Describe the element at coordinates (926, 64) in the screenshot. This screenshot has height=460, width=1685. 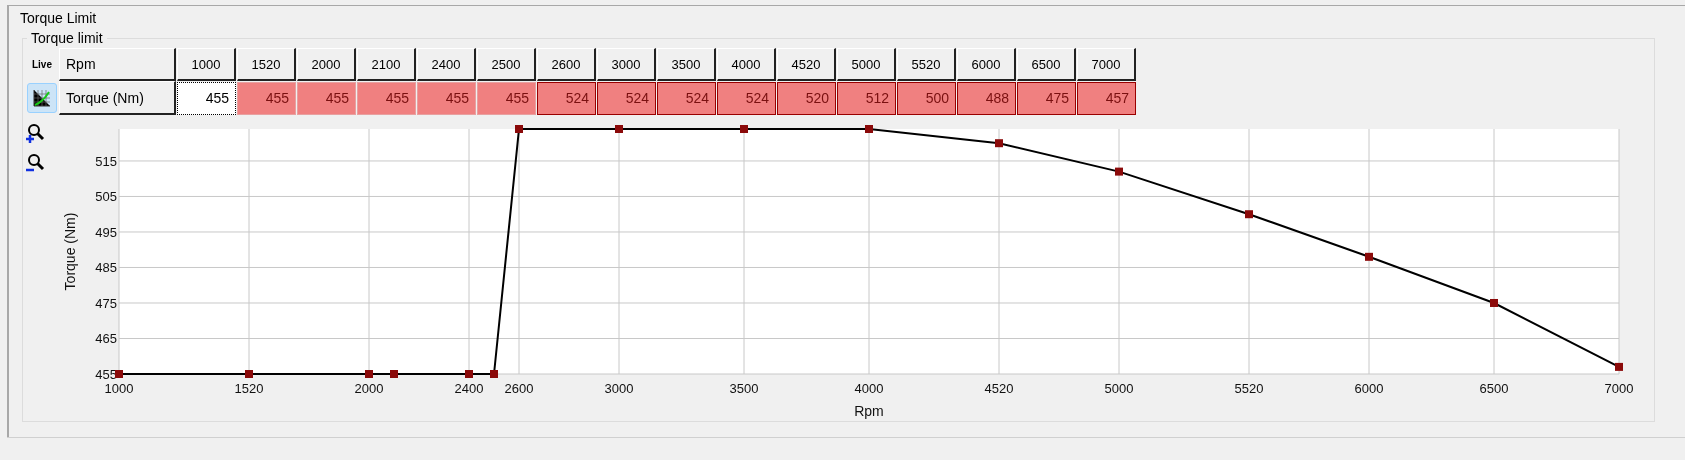
I see `column-header: 5520` at that location.